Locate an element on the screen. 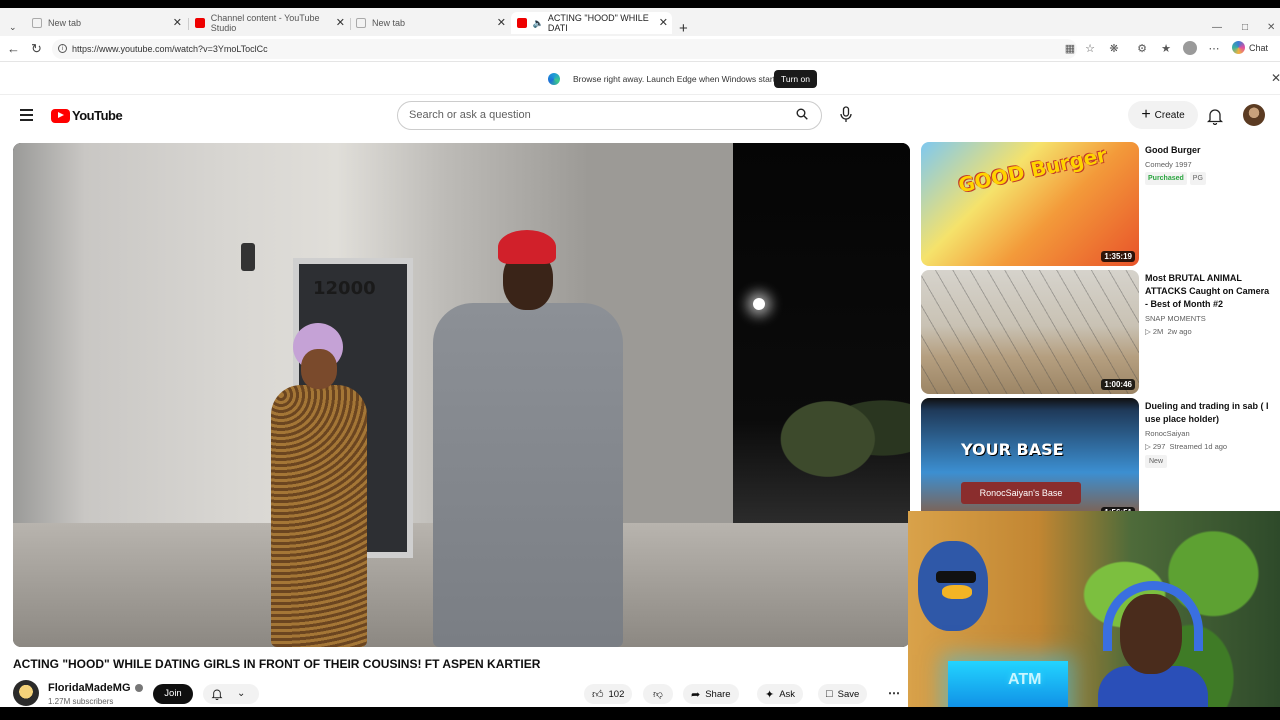  favorites-icon: ★ is located at coordinates (1166, 49).